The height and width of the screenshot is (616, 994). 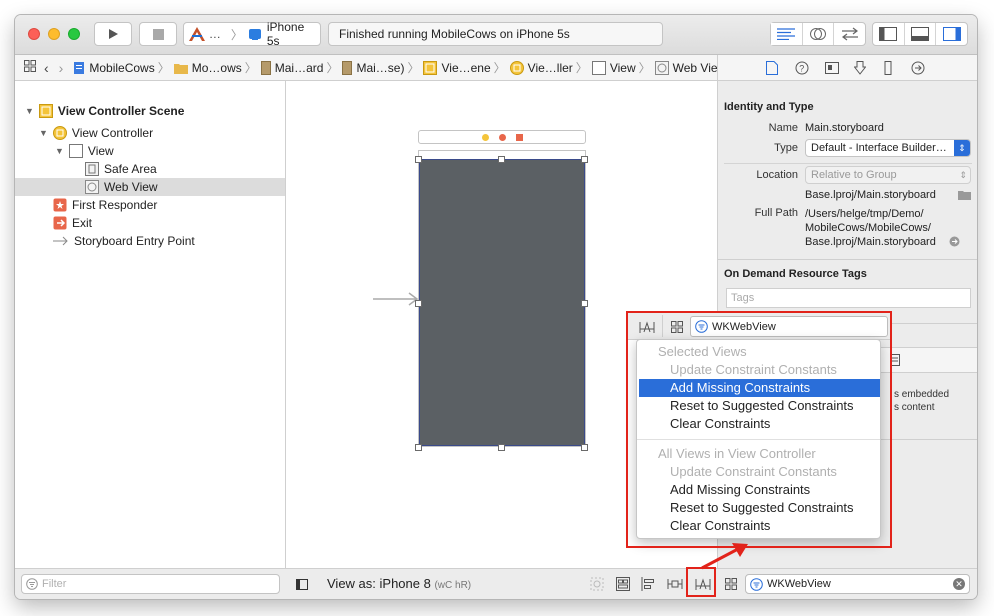 I want to click on path-line: /Users/helge/tmp/Demo/, so click(x=864, y=214).